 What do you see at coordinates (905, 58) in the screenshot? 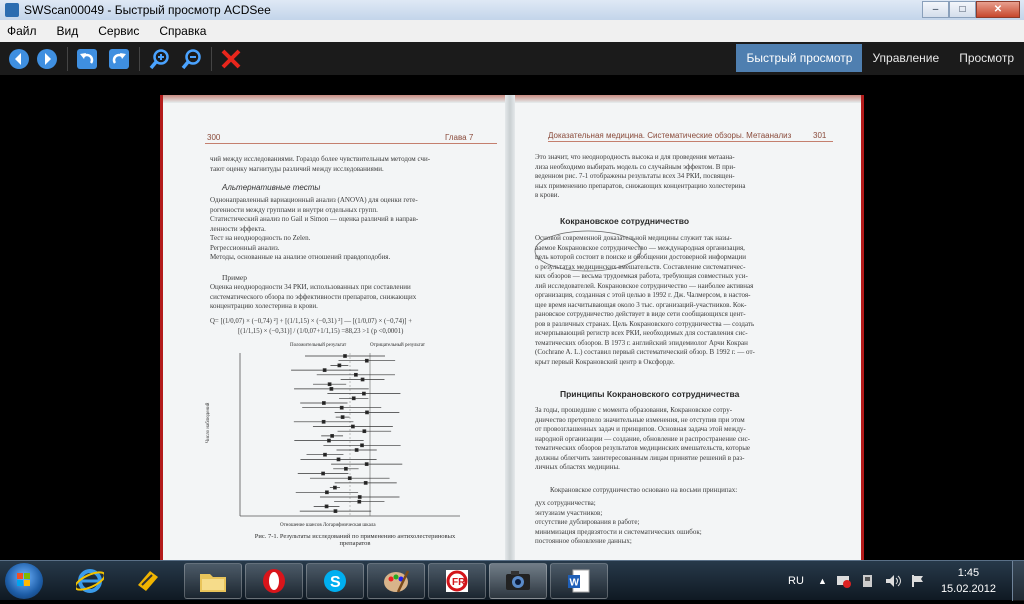
I see `tab-manage: Управление` at bounding box center [905, 58].